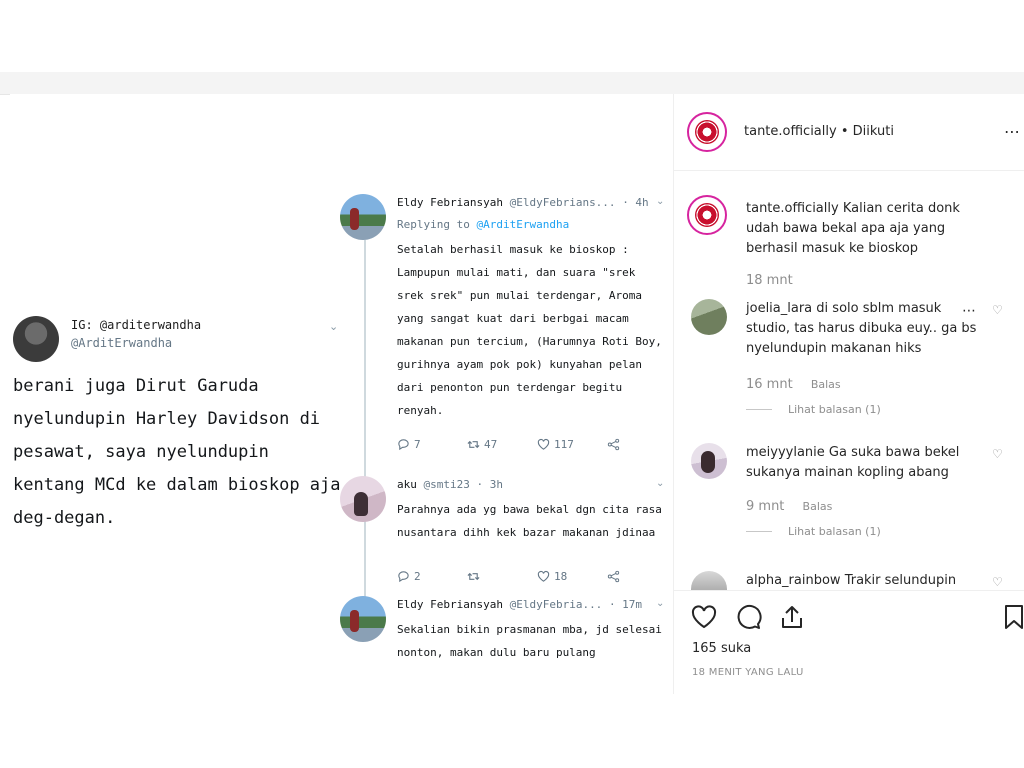 The image size is (1024, 768). I want to click on post-actions: 165 suka 18 MENIT YANG LALU, so click(849, 642).